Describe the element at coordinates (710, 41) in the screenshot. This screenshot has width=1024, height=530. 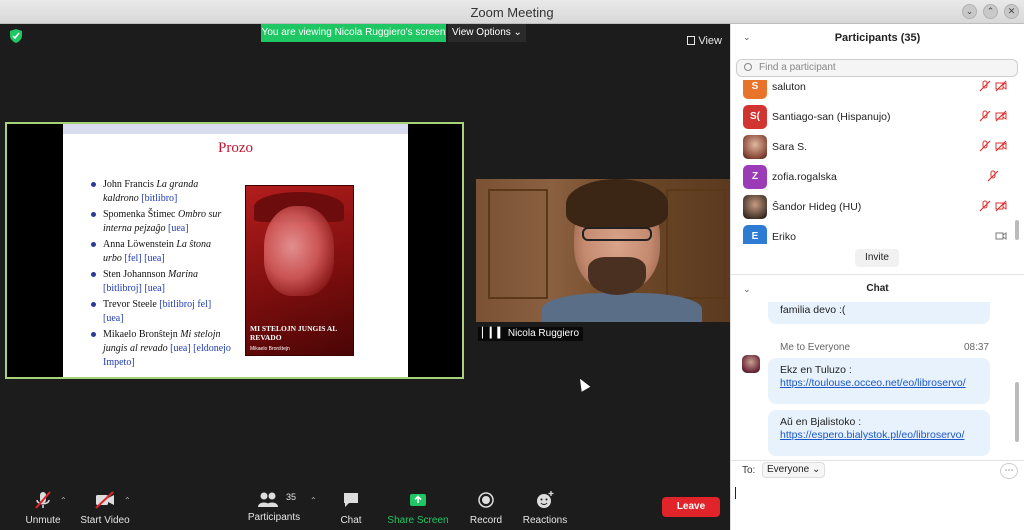
I see `view-button-label: View` at that location.